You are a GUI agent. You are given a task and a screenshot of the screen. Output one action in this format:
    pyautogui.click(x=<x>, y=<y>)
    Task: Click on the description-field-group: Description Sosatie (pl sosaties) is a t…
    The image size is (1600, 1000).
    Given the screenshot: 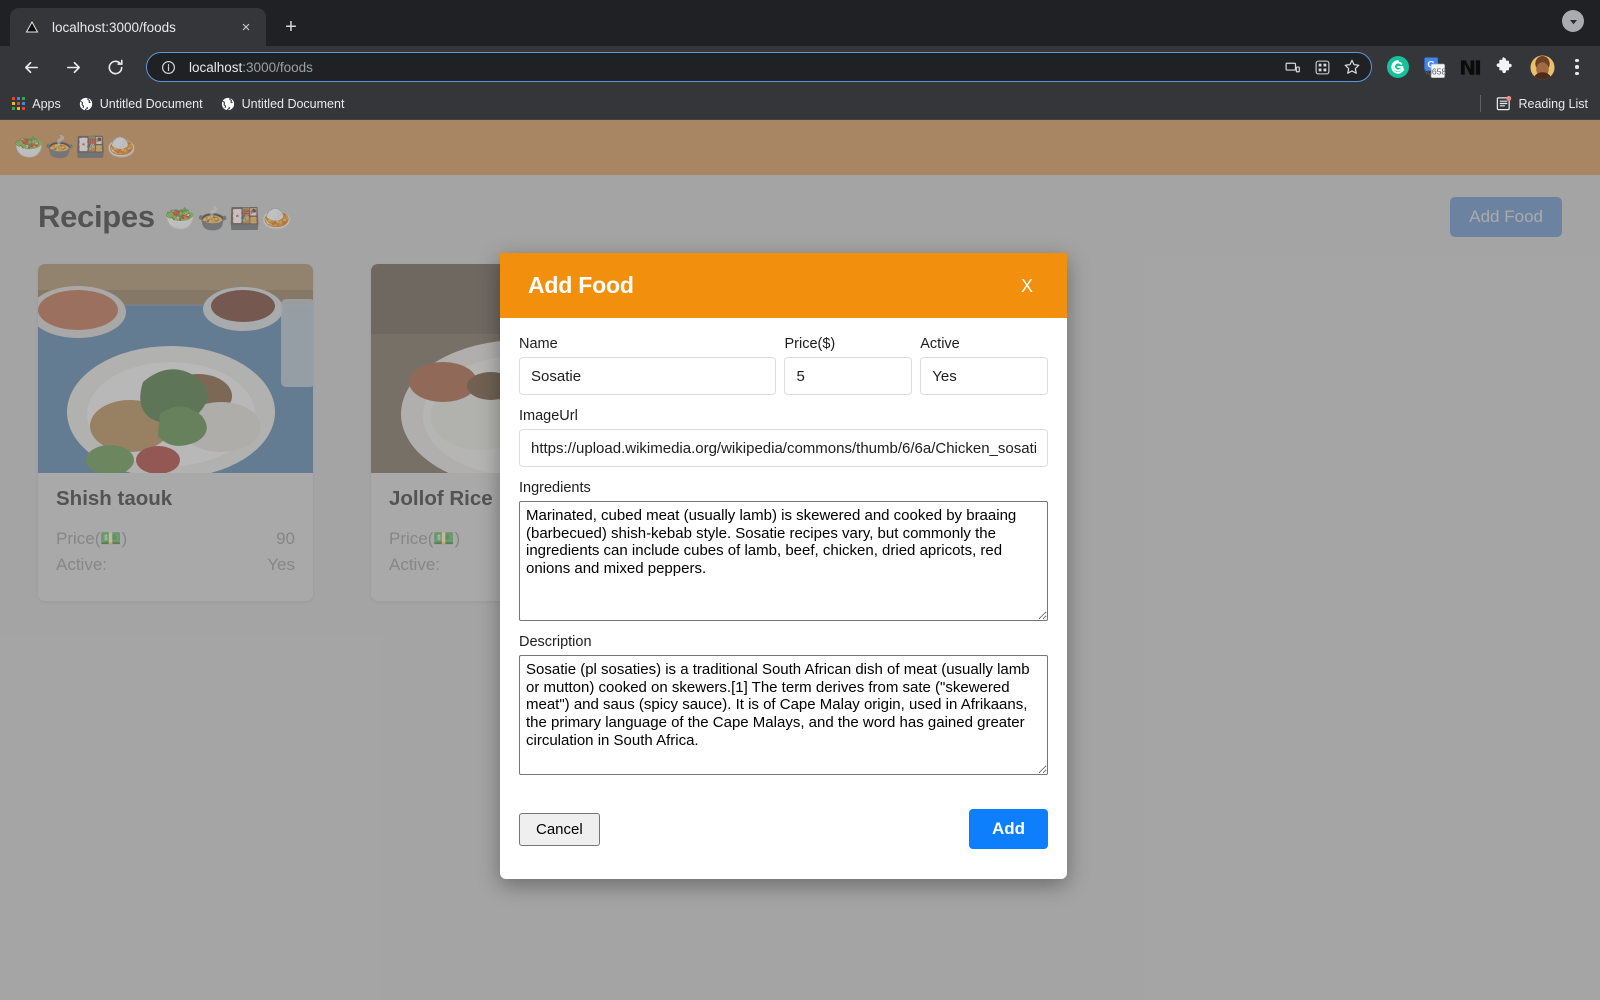 What is the action you would take?
    pyautogui.click(x=783, y=704)
    